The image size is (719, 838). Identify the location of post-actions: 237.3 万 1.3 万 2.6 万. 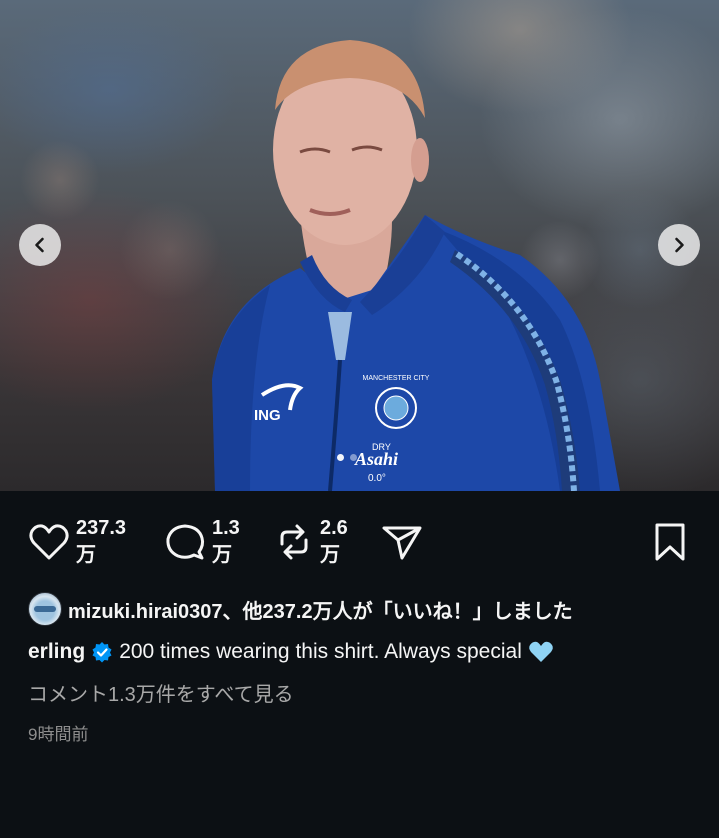
(359, 547).